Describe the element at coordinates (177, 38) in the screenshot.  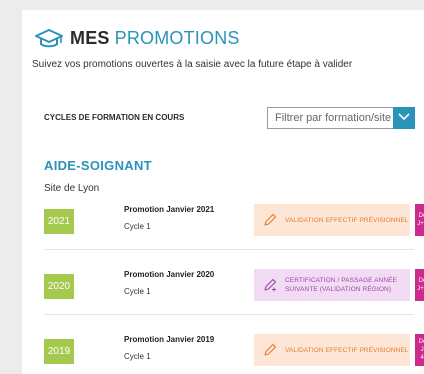
I see `page-title-accent: PROMOTIONS` at that location.